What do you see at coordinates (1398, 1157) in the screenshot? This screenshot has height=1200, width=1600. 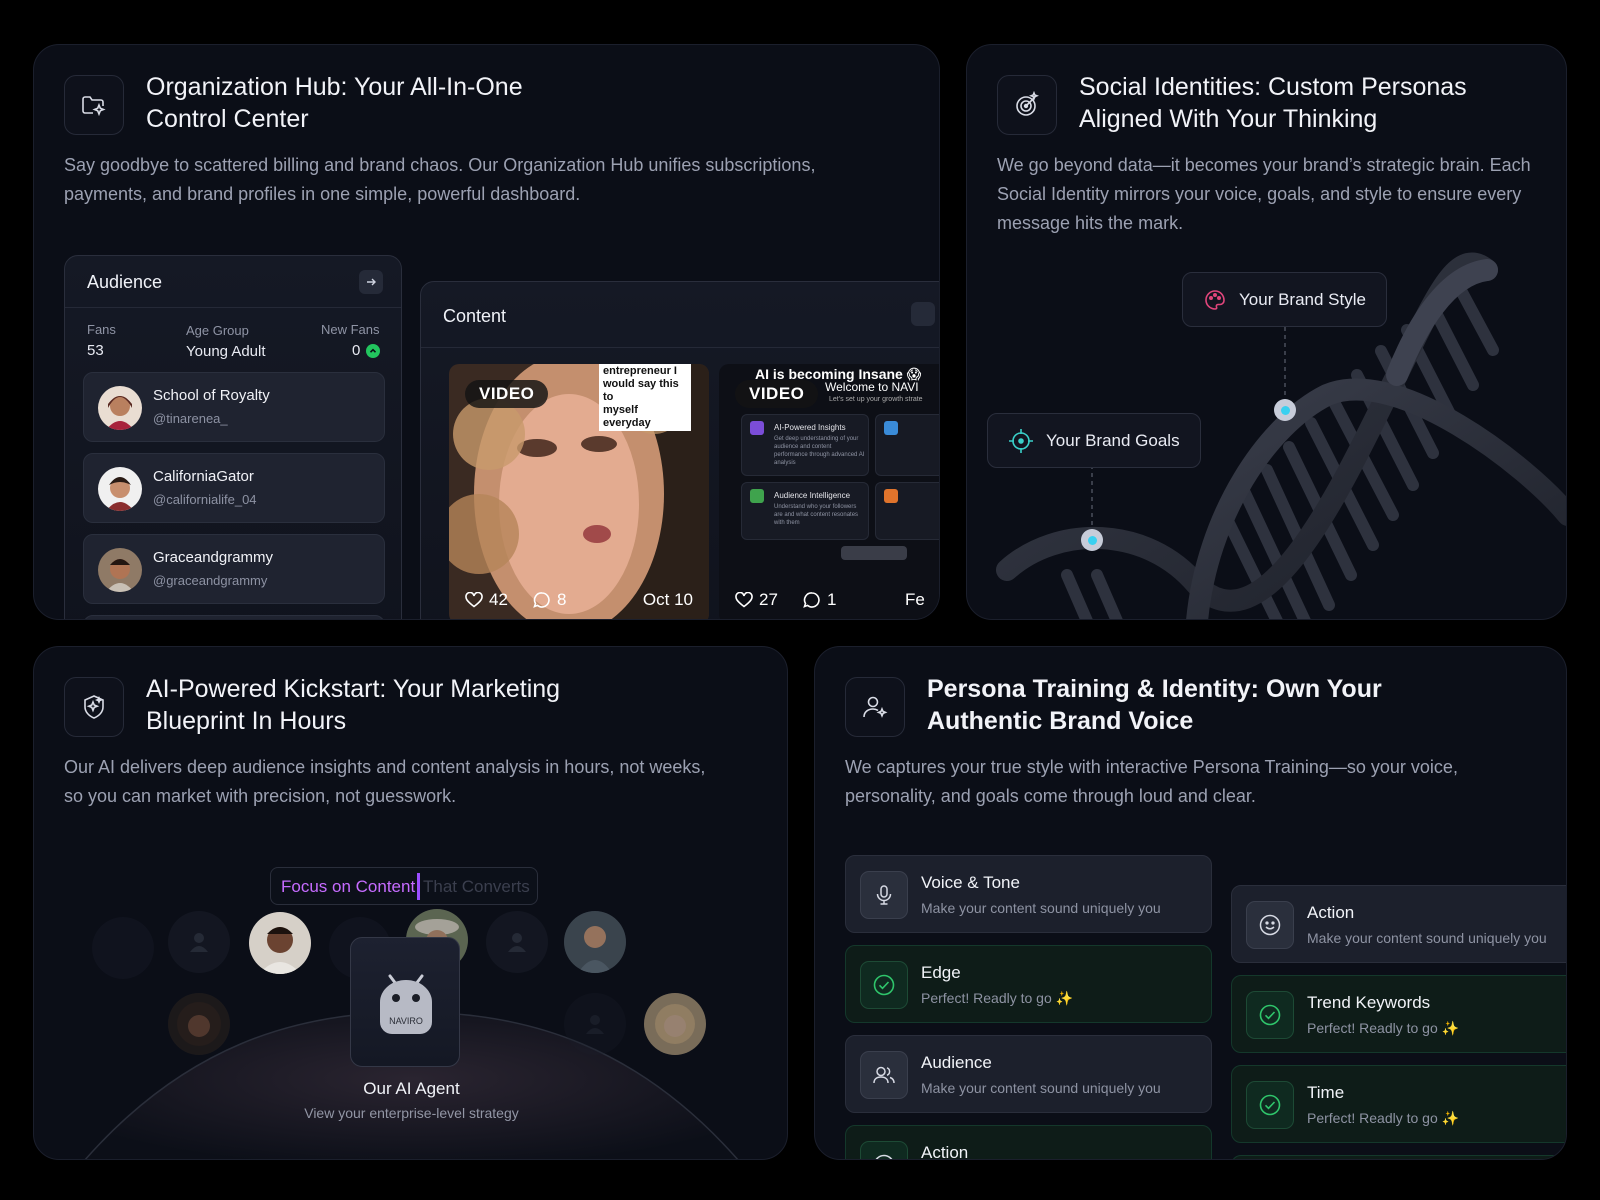 I see `training-item` at bounding box center [1398, 1157].